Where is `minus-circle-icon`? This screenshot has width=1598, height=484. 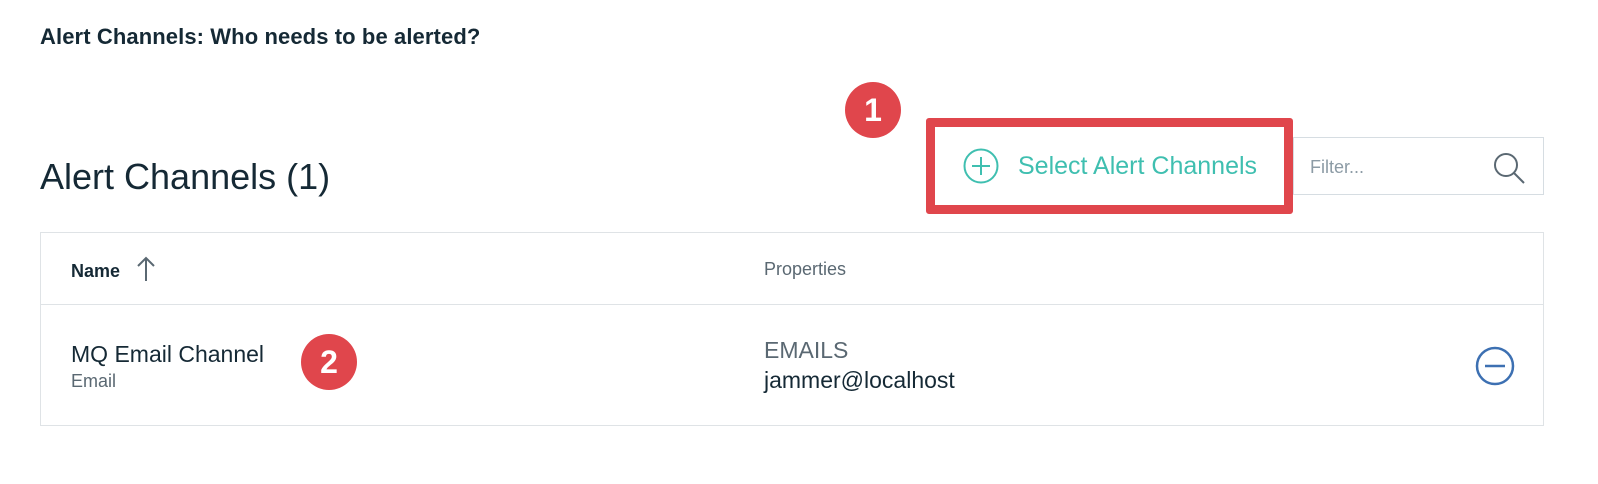 minus-circle-icon is located at coordinates (1495, 368).